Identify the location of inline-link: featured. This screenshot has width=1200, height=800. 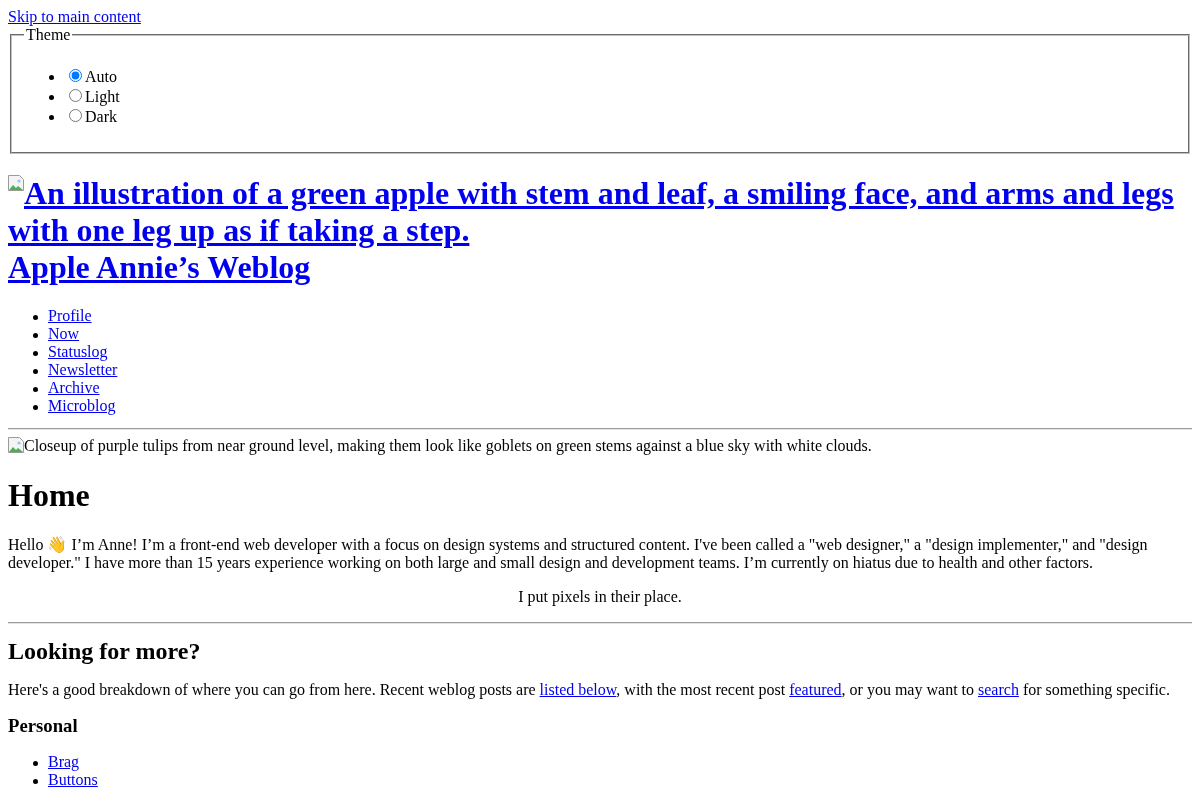
(815, 690).